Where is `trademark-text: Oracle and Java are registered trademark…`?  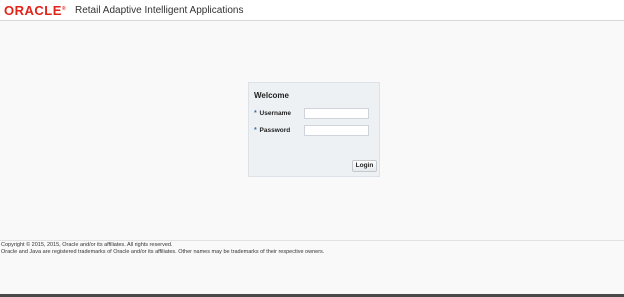
trademark-text: Oracle and Java are registered trademark… is located at coordinates (163, 252).